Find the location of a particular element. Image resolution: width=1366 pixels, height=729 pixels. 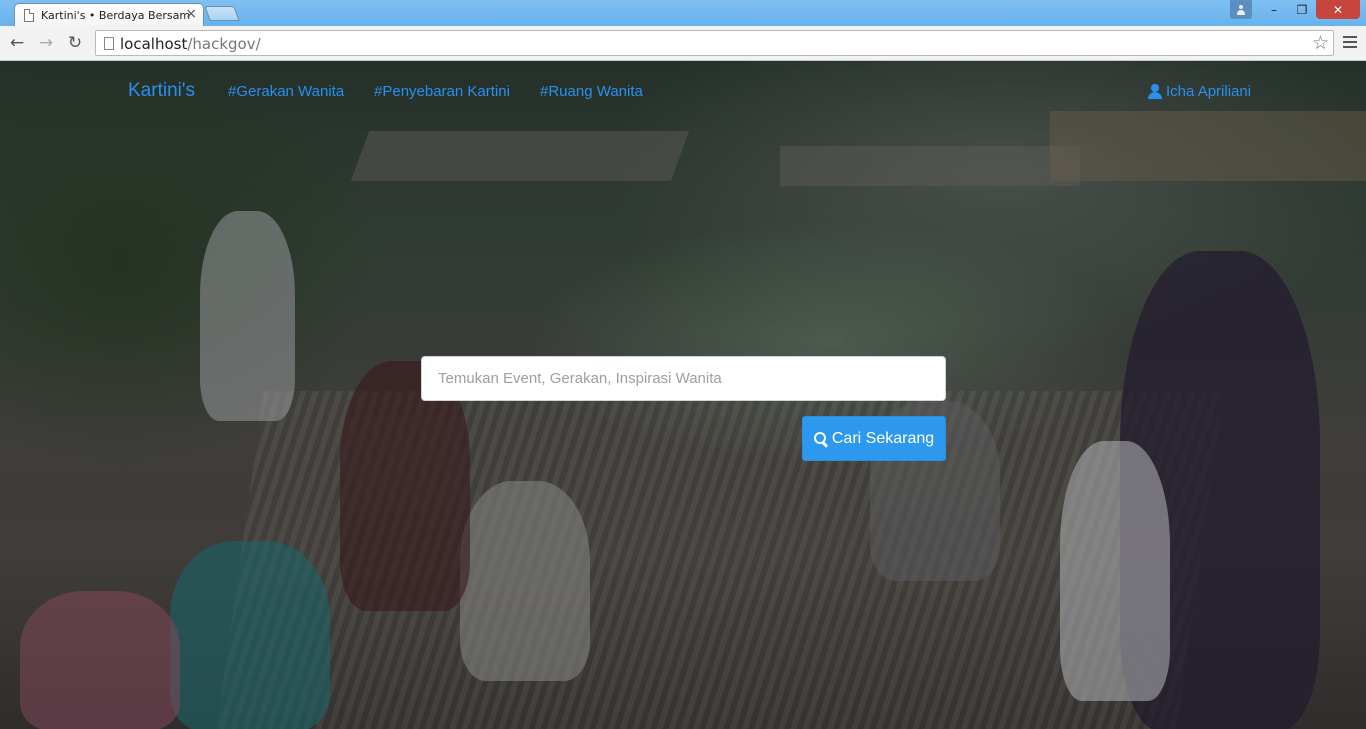

address-bar: localhost/hackgov/ ☆ is located at coordinates (714, 43).